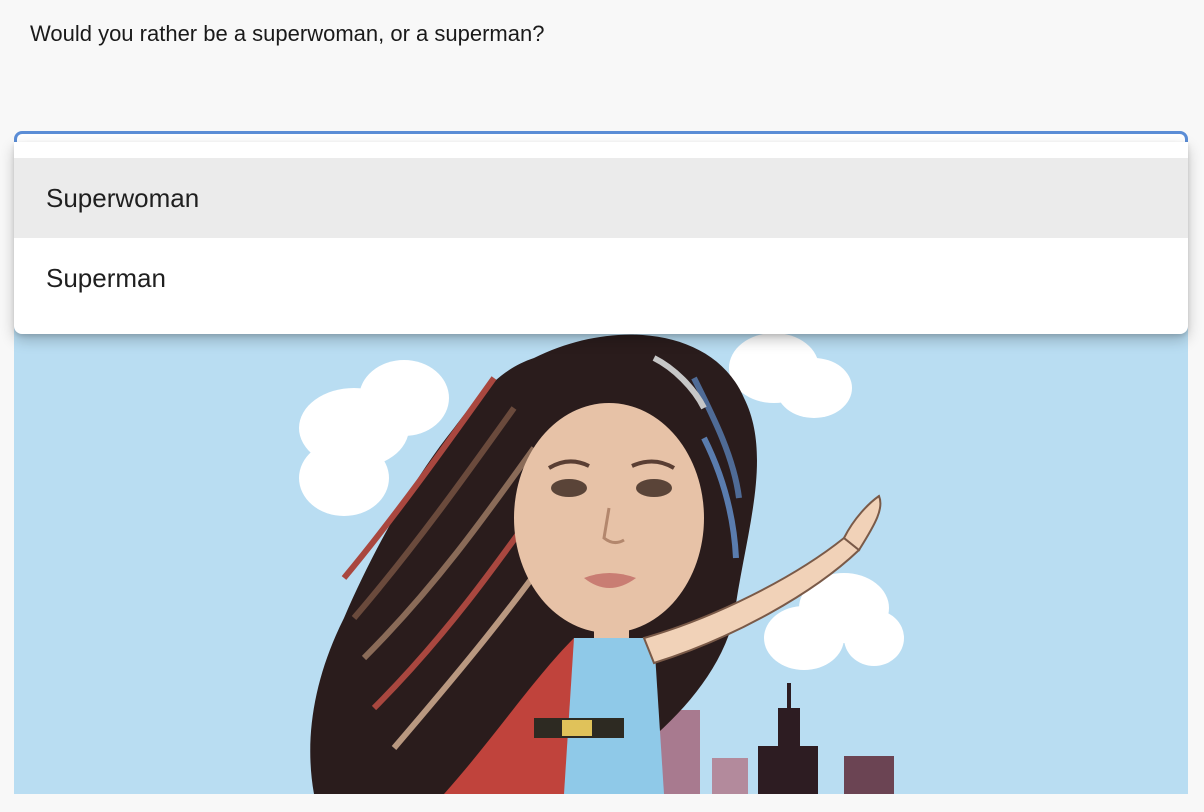 The height and width of the screenshot is (812, 1204). Describe the element at coordinates (601, 278) in the screenshot. I see `option-superman: Superman` at that location.